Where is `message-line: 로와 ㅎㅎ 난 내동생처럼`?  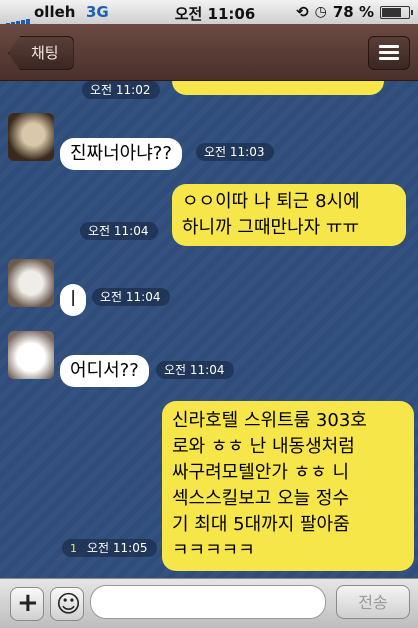
message-line: 로와 ㅎㅎ 난 내동생처럼 is located at coordinates (263, 446).